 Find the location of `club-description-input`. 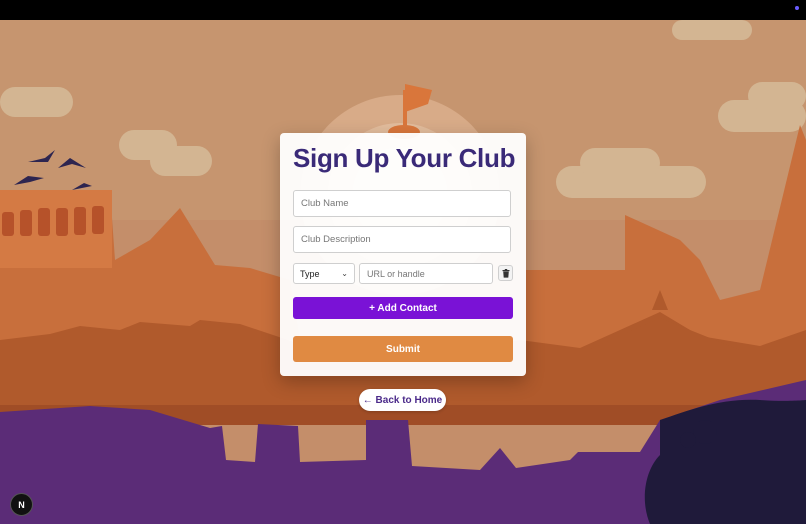

club-description-input is located at coordinates (402, 239).